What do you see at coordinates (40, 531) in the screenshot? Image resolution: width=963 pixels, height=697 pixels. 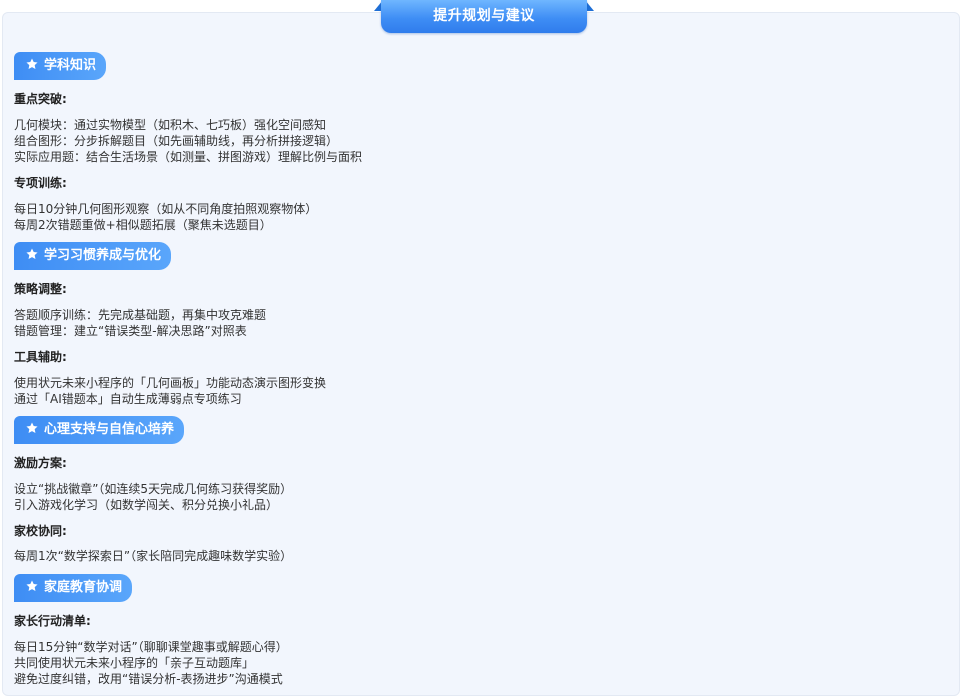 I see `group-heading: 家校协同:` at bounding box center [40, 531].